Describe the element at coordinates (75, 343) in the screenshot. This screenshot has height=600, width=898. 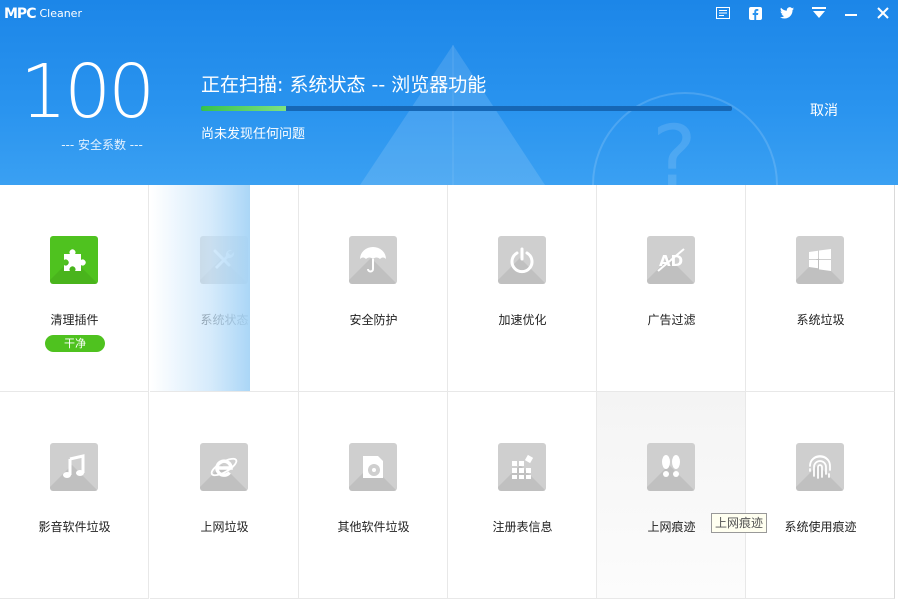
I see `status-badge: 干净` at that location.